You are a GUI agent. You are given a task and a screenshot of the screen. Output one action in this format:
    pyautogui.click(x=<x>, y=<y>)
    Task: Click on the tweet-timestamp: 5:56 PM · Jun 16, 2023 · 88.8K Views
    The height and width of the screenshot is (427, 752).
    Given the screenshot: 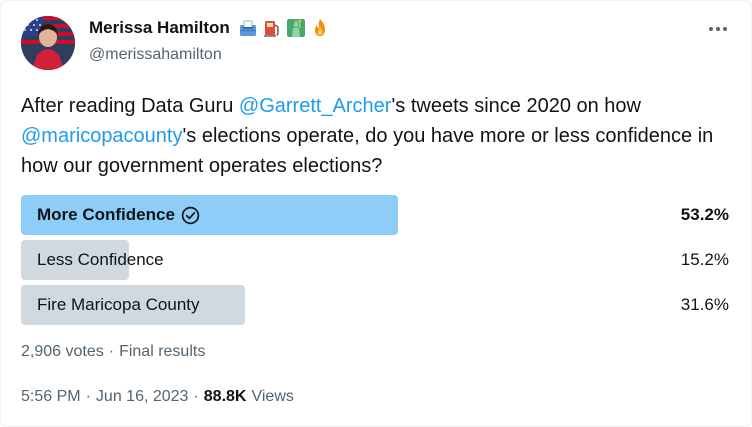 What is the action you would take?
    pyautogui.click(x=157, y=397)
    